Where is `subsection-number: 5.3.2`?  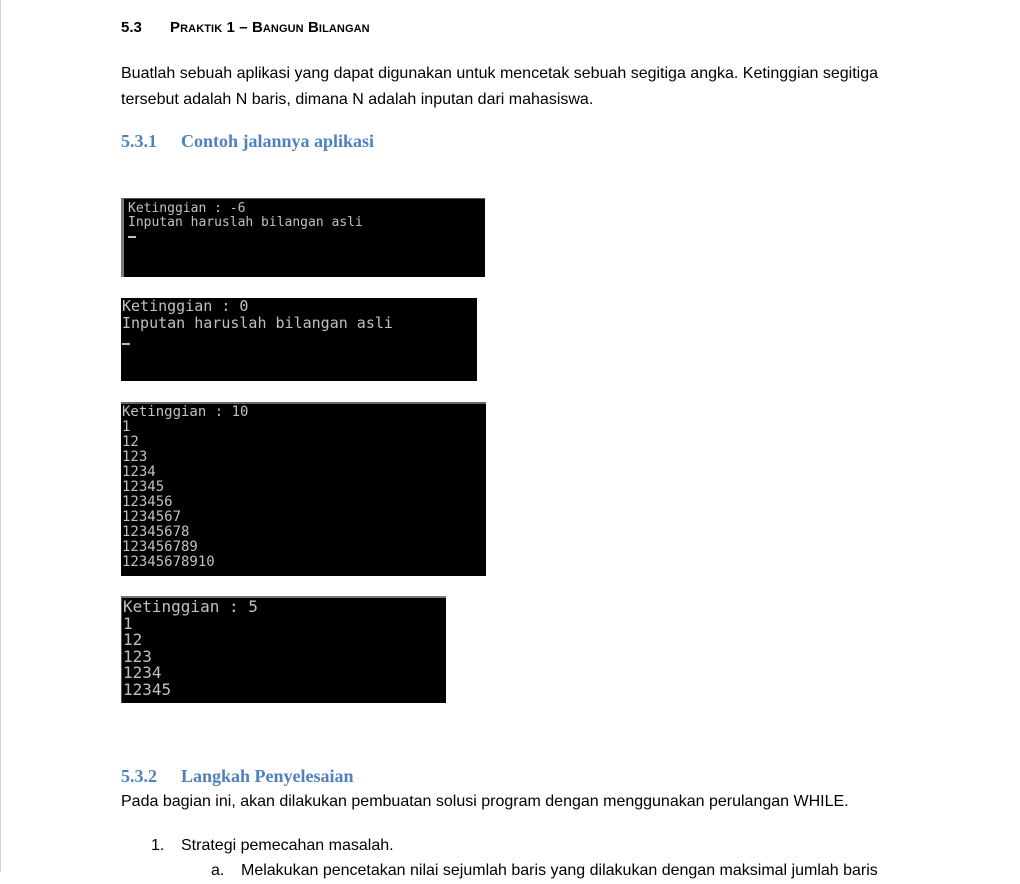
subsection-number: 5.3.2 is located at coordinates (139, 776).